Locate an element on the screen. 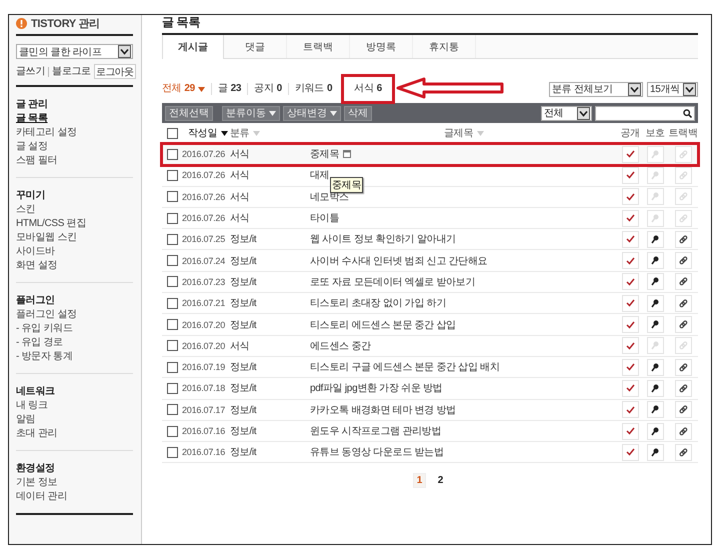 The width and height of the screenshot is (720, 554). sidebar-item: - 유입 경로 is located at coordinates (39, 343).